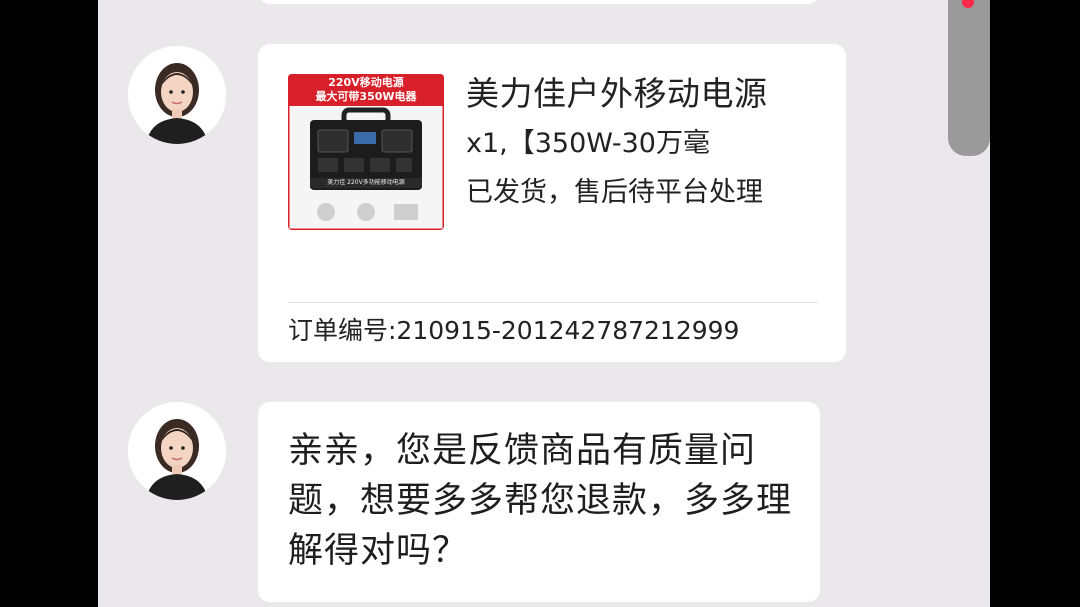 The height and width of the screenshot is (607, 1080). I want to click on order-number: 订单编号:210915-201242787212999, so click(514, 330).